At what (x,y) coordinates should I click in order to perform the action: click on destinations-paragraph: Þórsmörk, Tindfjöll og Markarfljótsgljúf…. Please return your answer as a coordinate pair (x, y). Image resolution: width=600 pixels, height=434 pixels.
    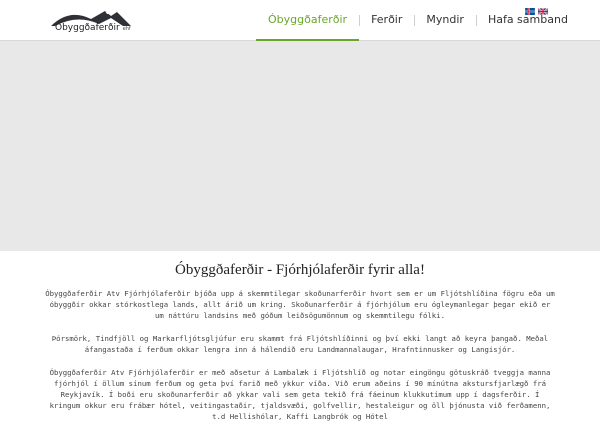
    Looking at the image, I should click on (300, 344).